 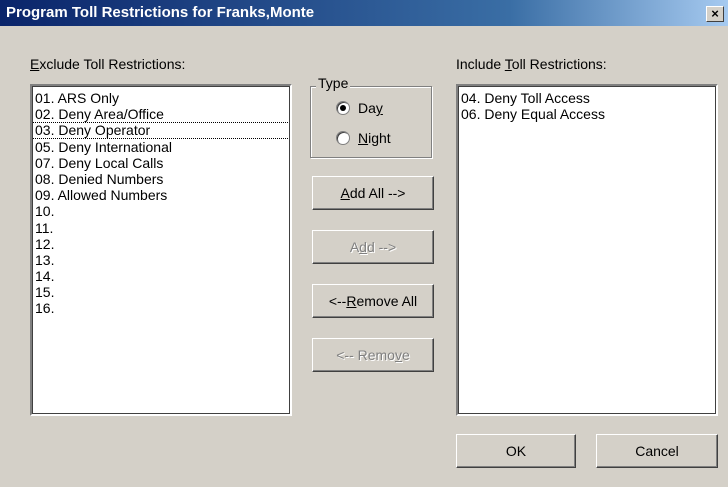 I want to click on radio-night: Night, so click(x=363, y=138).